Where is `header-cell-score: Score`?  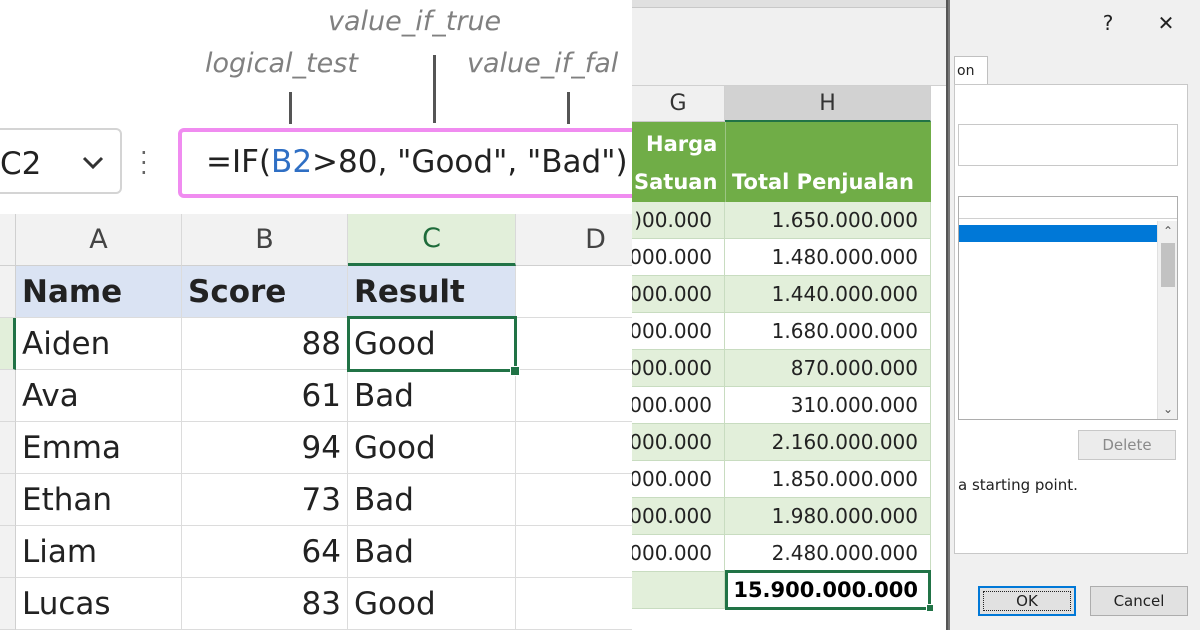 header-cell-score: Score is located at coordinates (265, 292).